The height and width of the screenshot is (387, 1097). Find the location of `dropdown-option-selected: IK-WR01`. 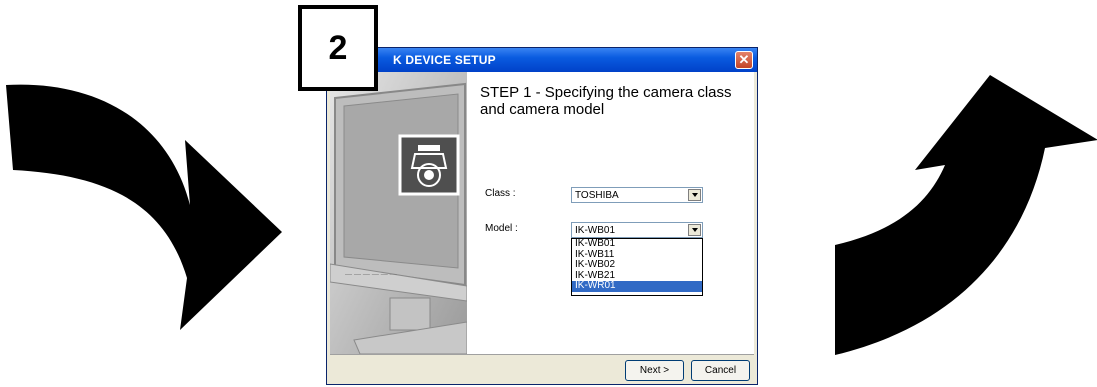

dropdown-option-selected: IK-WR01 is located at coordinates (637, 286).